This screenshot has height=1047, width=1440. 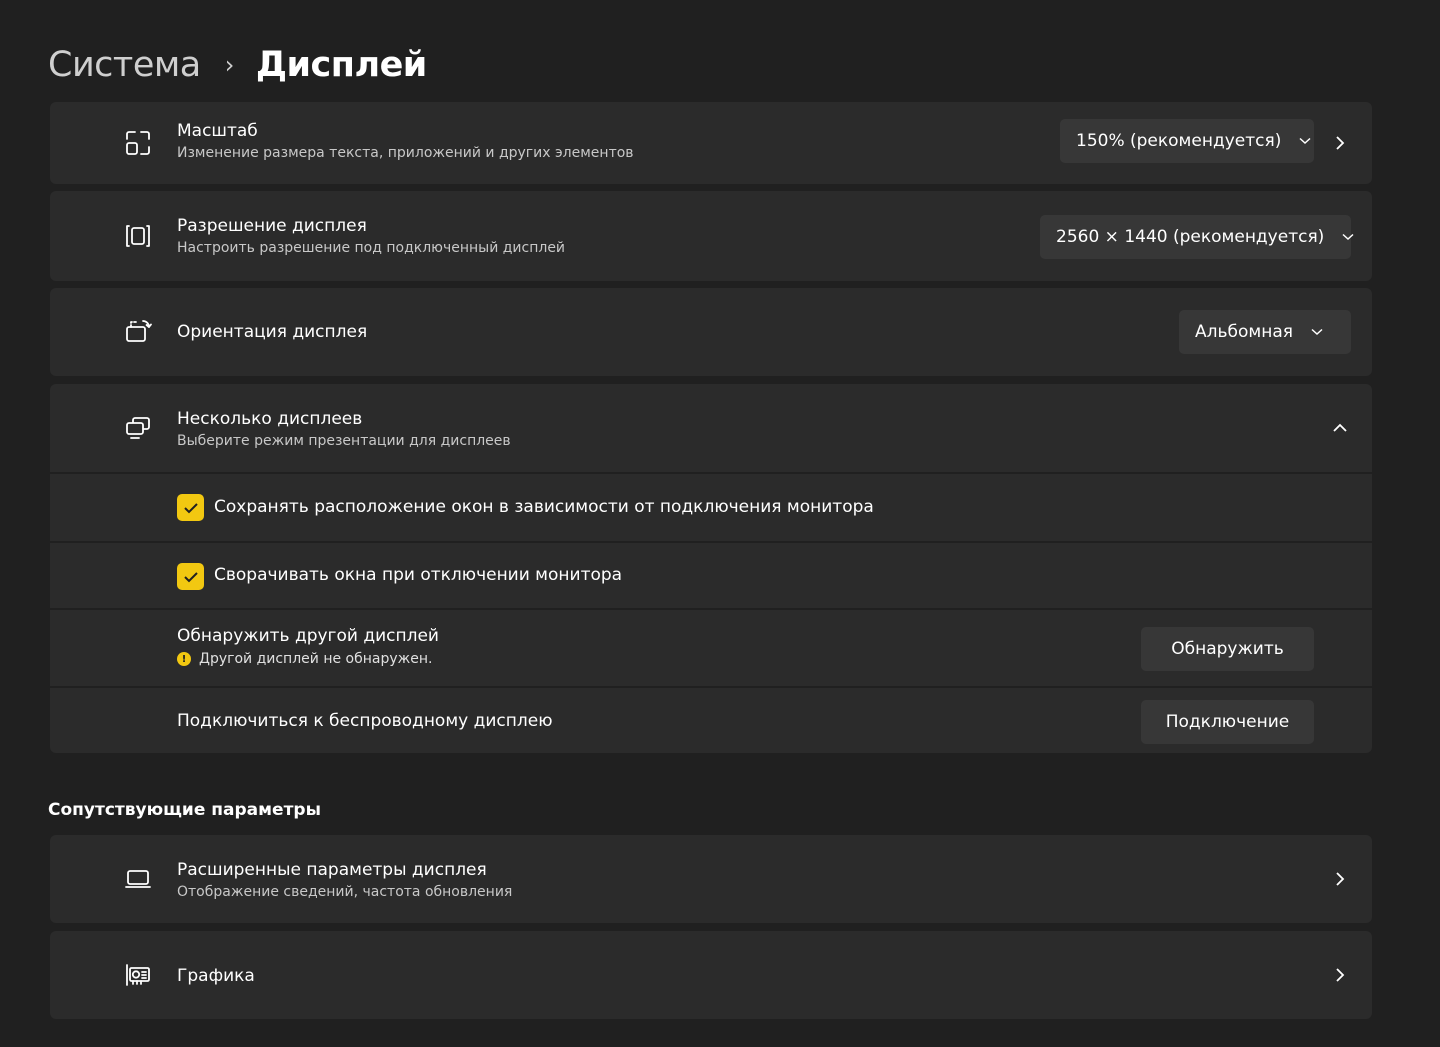 I want to click on minimize-windows-label: Сворачивать окна при отключении монитора, so click(x=418, y=575).